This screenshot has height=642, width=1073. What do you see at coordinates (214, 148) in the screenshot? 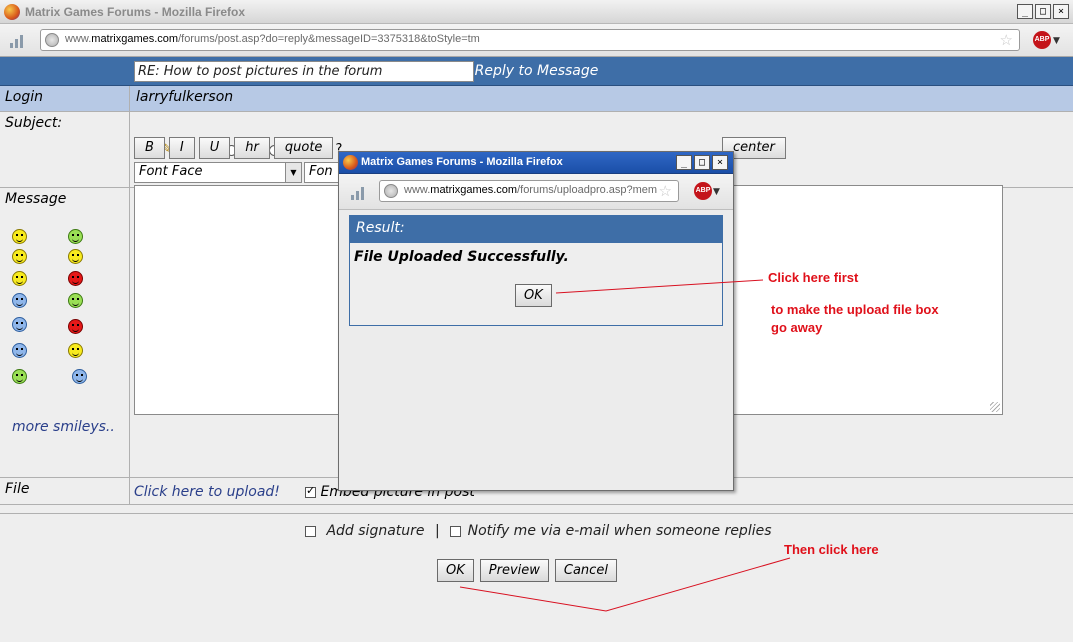
I see `underline-button: U` at bounding box center [214, 148].